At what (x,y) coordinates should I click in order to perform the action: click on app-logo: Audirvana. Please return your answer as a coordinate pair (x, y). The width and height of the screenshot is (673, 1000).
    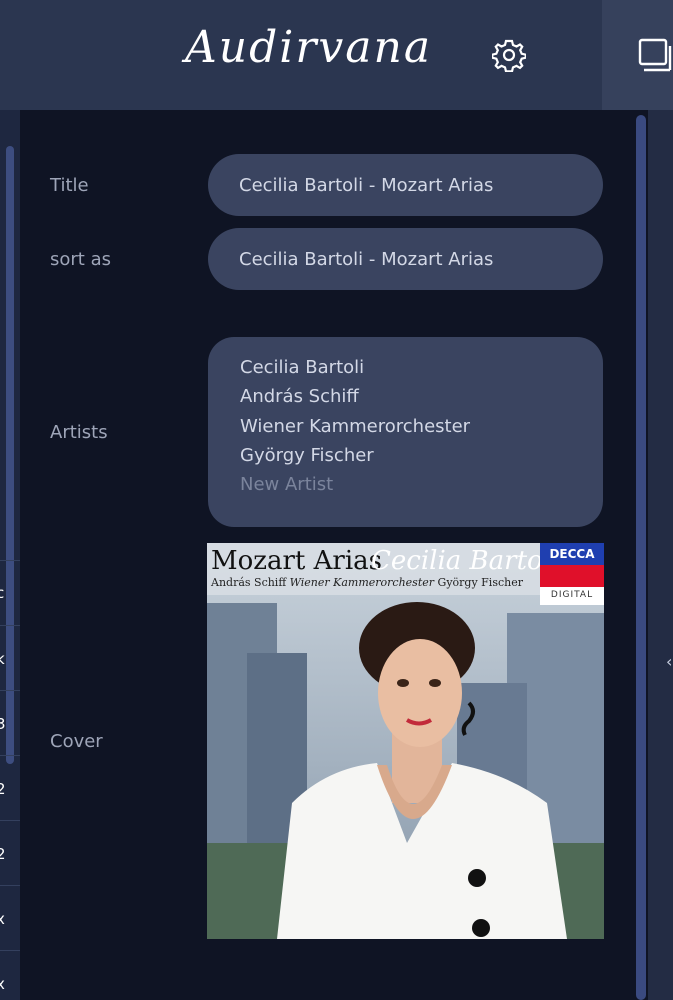
    Looking at the image, I should click on (309, 47).